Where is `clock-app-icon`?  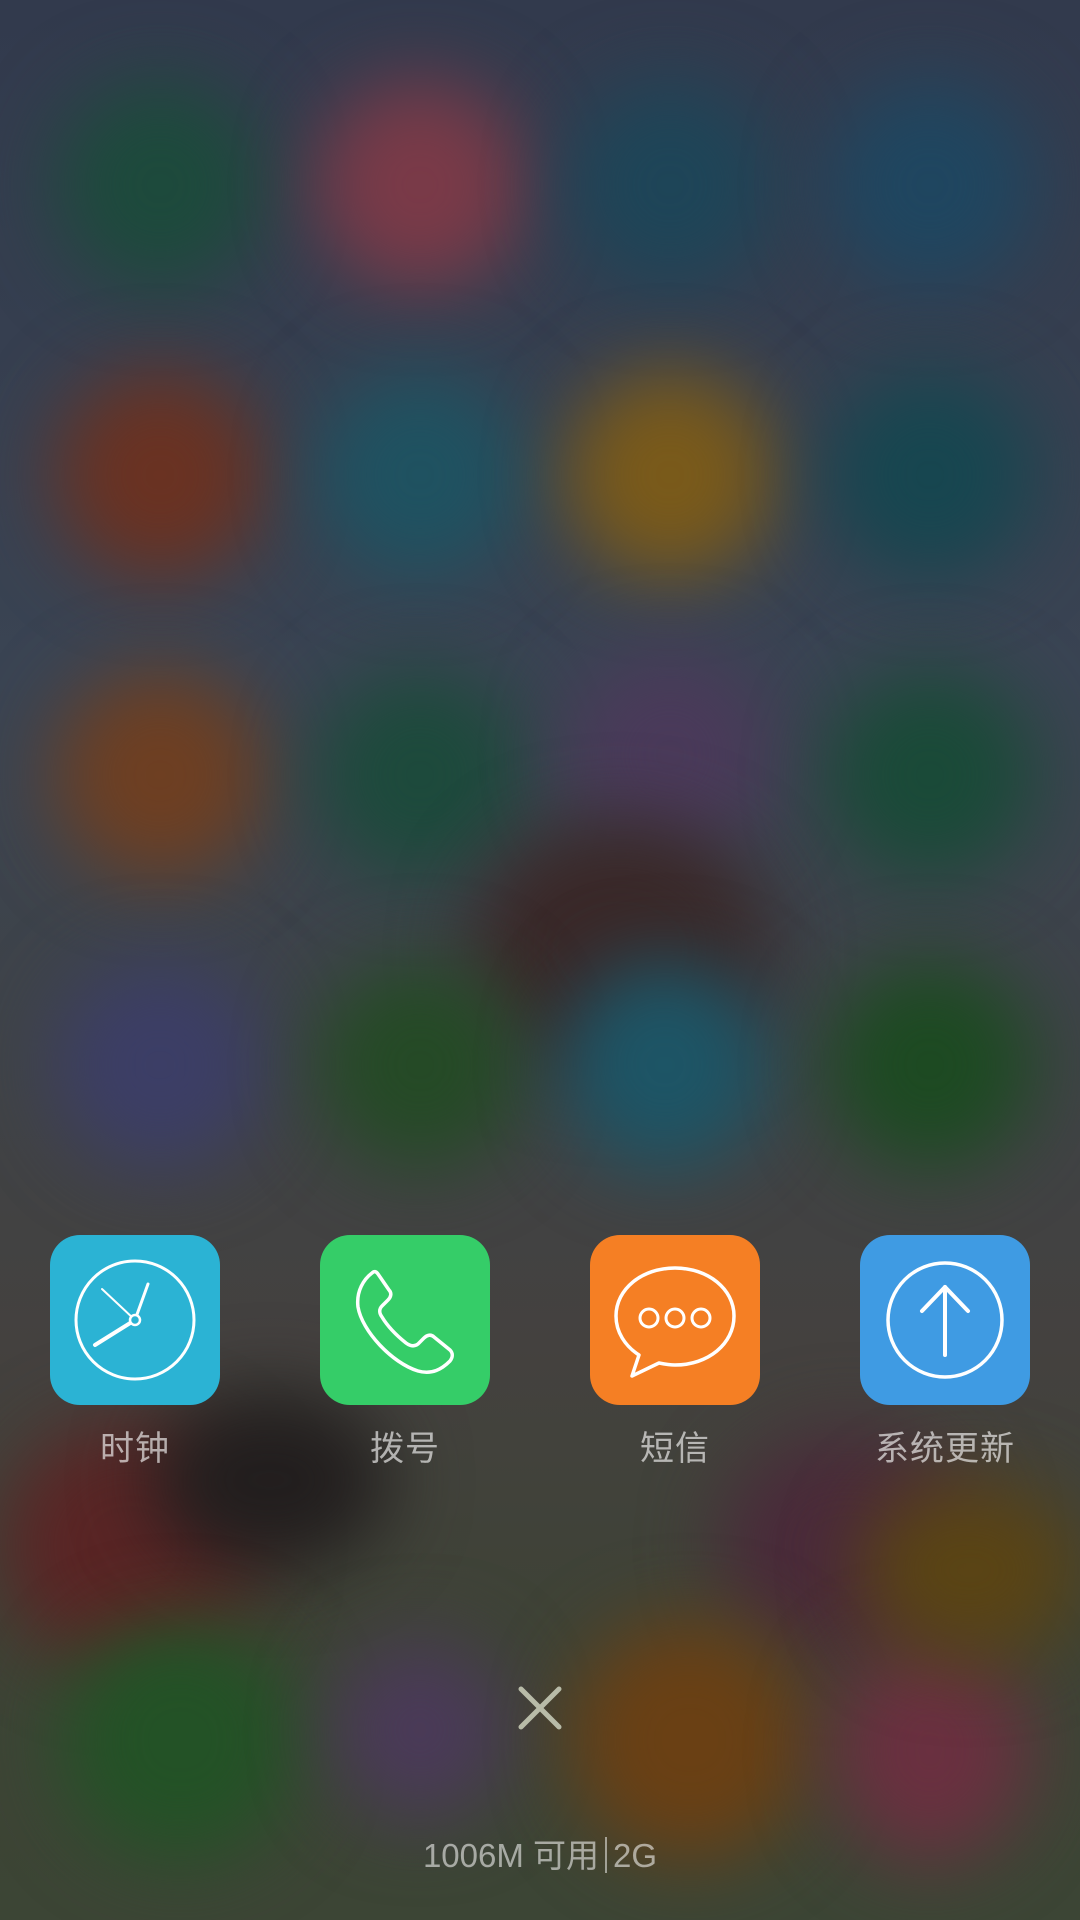 clock-app-icon is located at coordinates (135, 1320).